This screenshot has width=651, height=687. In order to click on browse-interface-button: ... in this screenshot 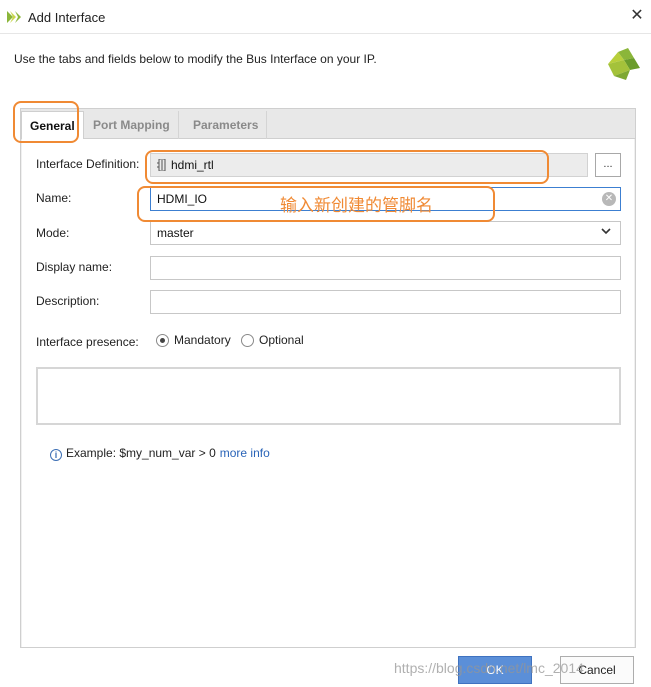, I will do `click(608, 165)`.